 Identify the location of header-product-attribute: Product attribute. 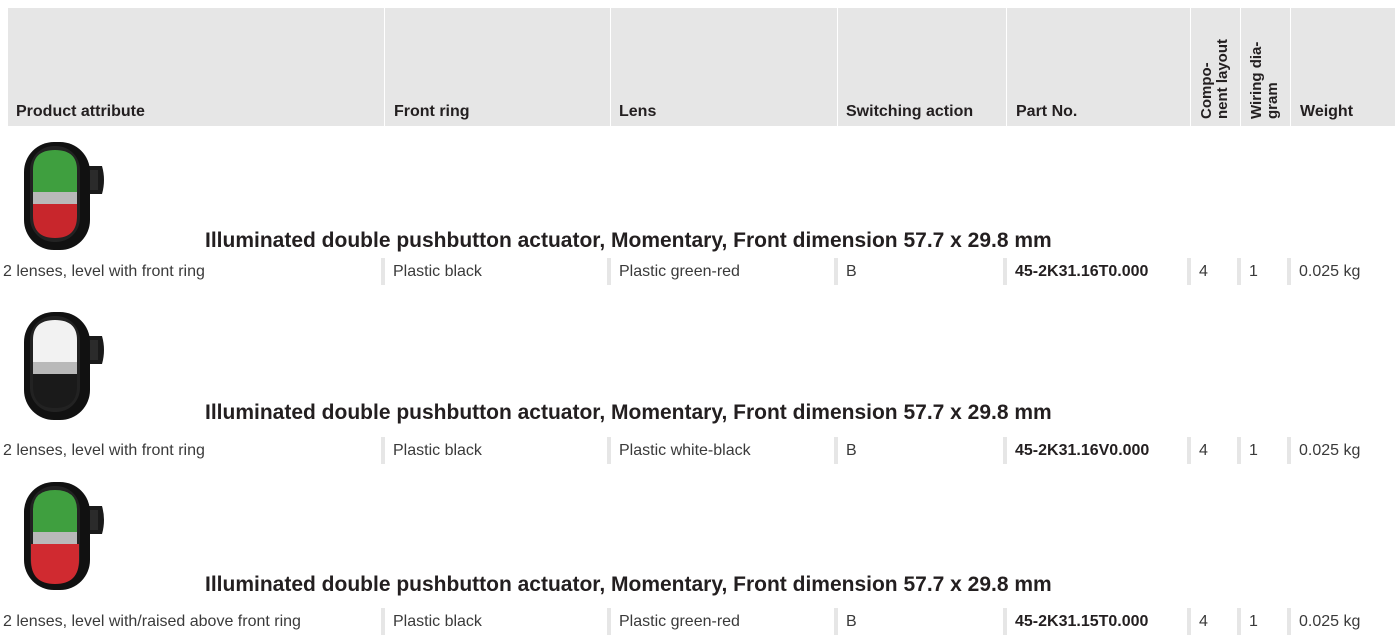
(80, 111).